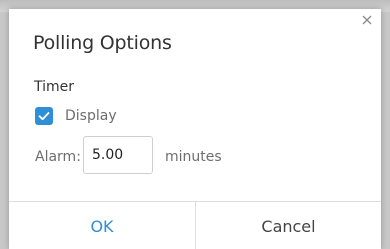 Image resolution: width=390 pixels, height=249 pixels. I want to click on timer-section-label: Timer, so click(54, 87).